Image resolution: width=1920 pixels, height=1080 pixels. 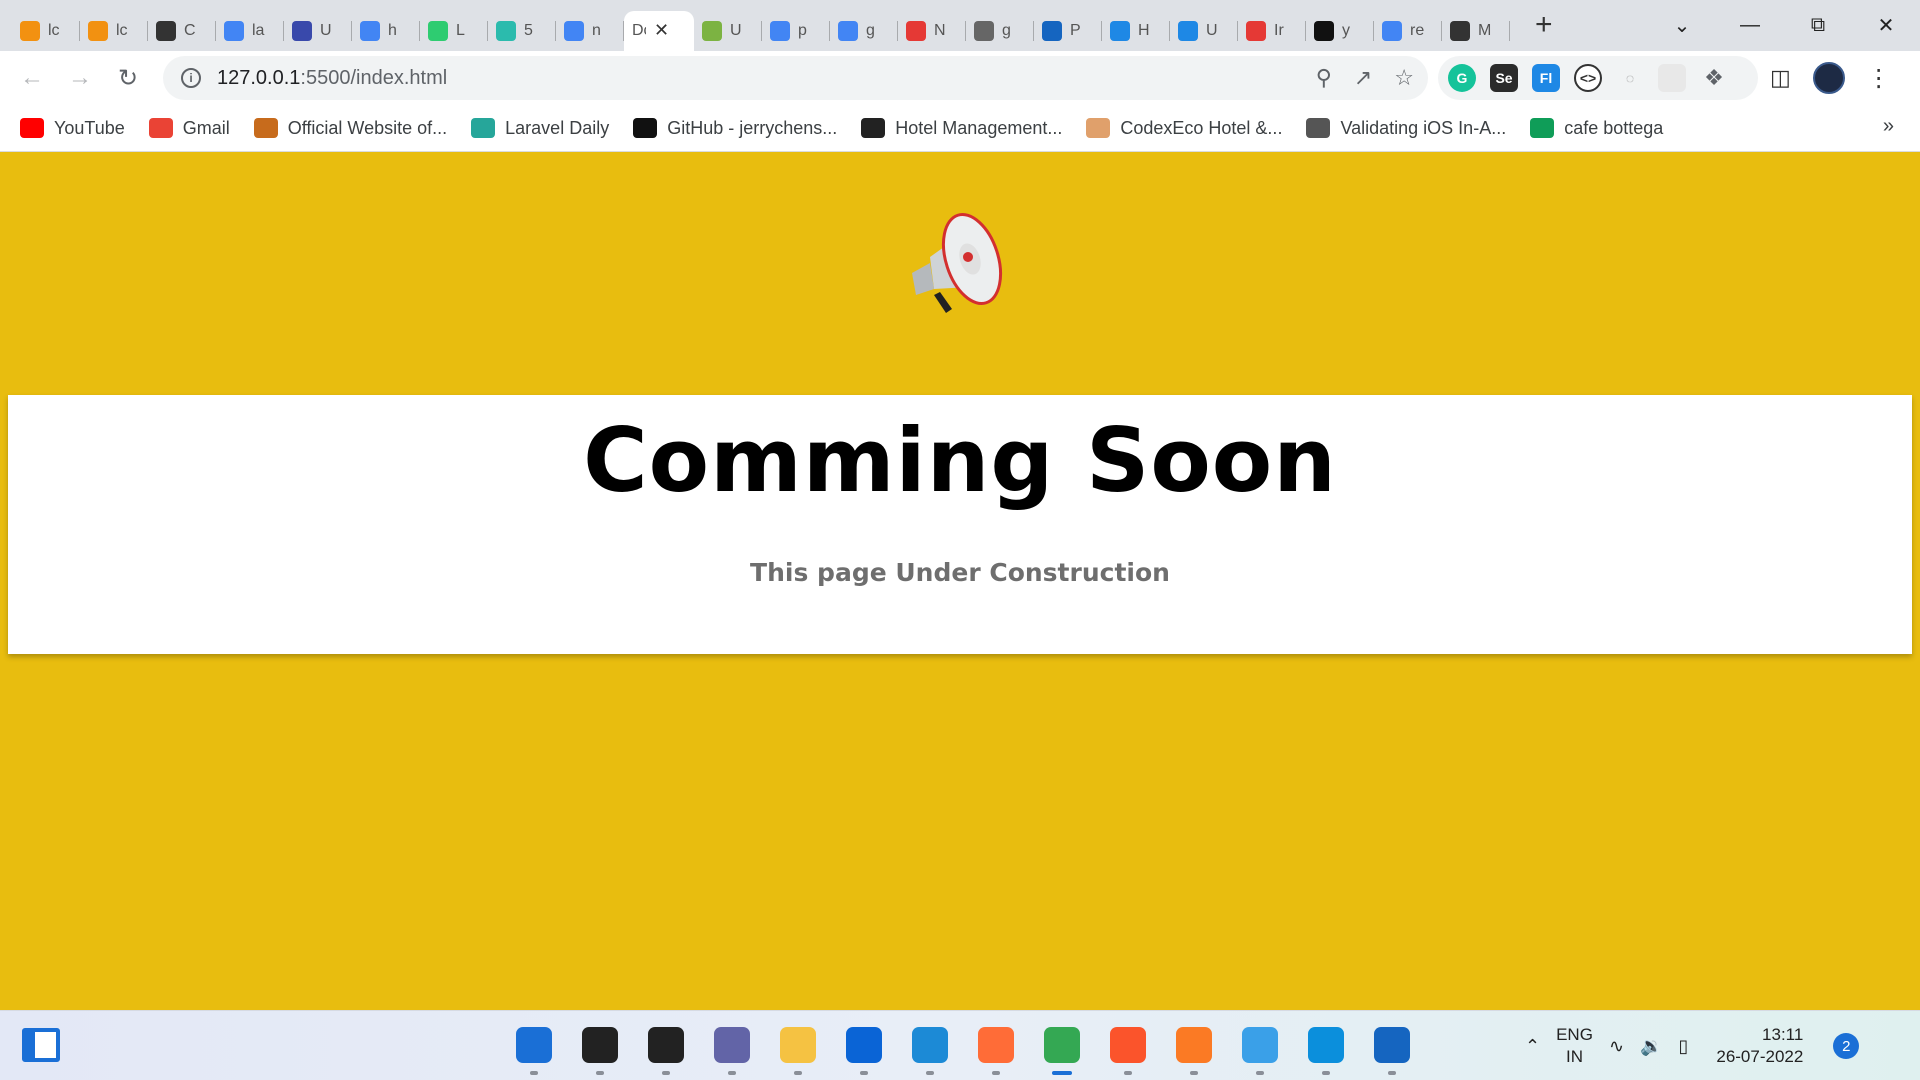 I want to click on task-view-icon, so click(x=665, y=1048).